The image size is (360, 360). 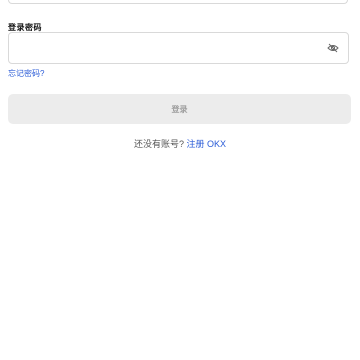 I want to click on login-button: 登录, so click(x=179, y=109).